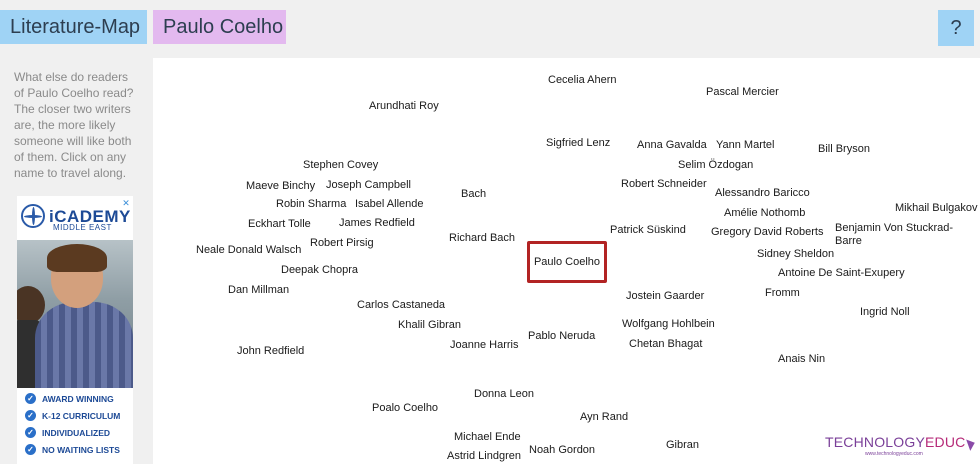 This screenshot has width=980, height=464. I want to click on ad-feature: ✓ AWARD WINNING, so click(75, 398).